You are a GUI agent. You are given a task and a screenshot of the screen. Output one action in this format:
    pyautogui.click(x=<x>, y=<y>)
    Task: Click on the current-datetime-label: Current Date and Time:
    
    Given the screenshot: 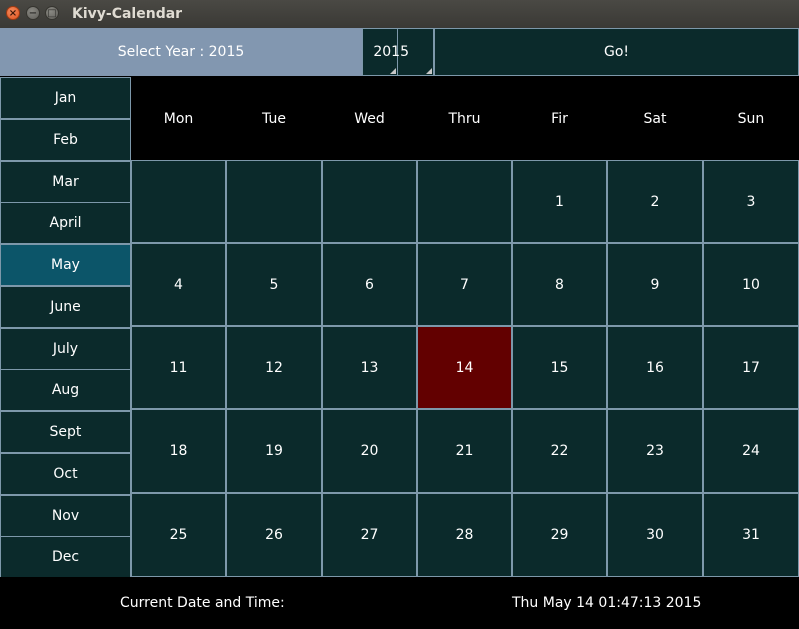 What is the action you would take?
    pyautogui.click(x=202, y=603)
    